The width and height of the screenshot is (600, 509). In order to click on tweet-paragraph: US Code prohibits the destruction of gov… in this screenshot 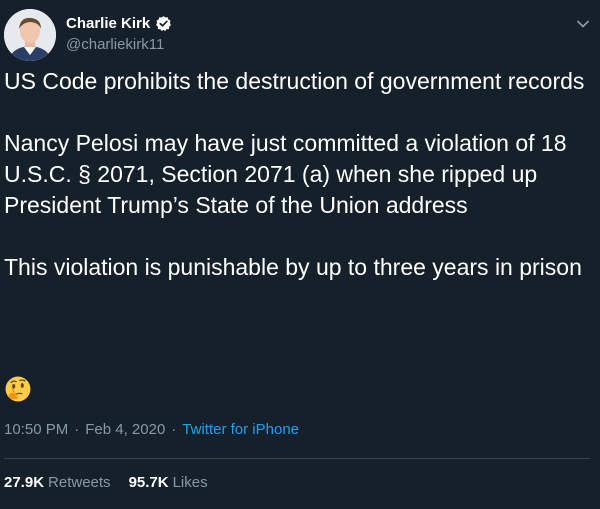, I will do `click(294, 81)`.